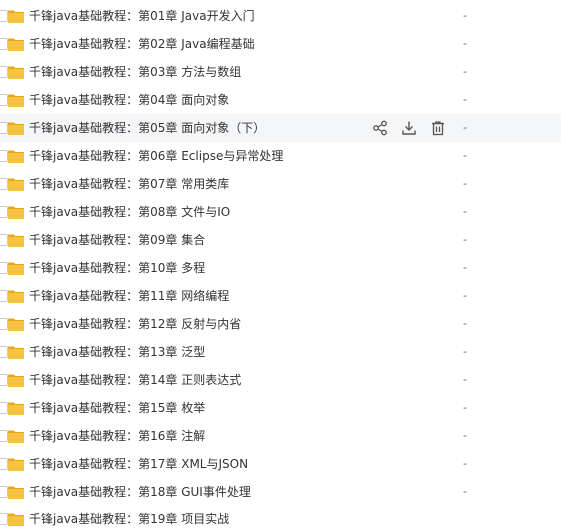  I want to click on file-row: 千锋java基础教程：第10章 多程 -, so click(280, 268).